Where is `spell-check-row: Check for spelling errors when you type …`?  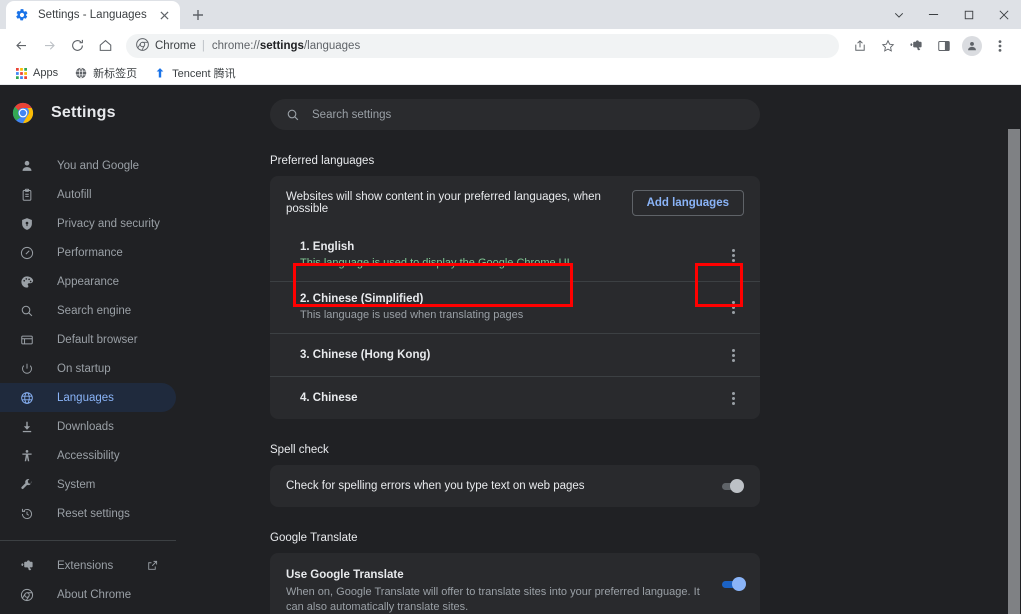 spell-check-row: Check for spelling errors when you type … is located at coordinates (515, 486).